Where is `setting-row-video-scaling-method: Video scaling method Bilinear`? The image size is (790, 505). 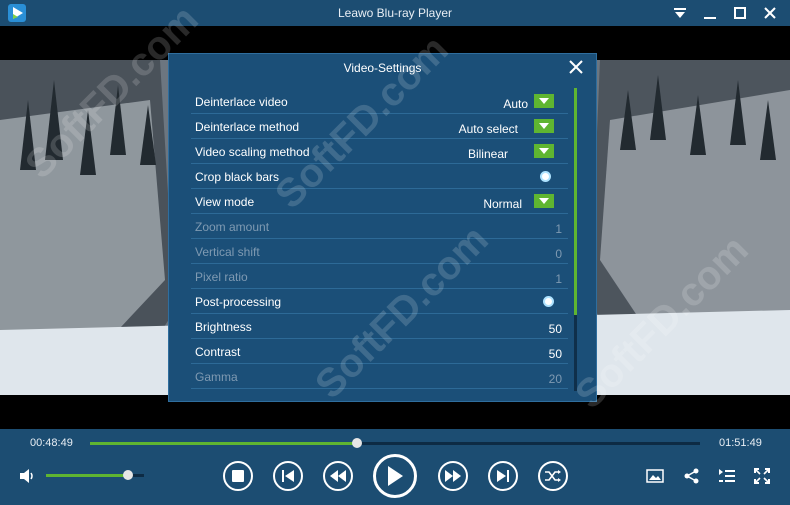
setting-row-video-scaling-method: Video scaling method Bilinear is located at coordinates (379, 151).